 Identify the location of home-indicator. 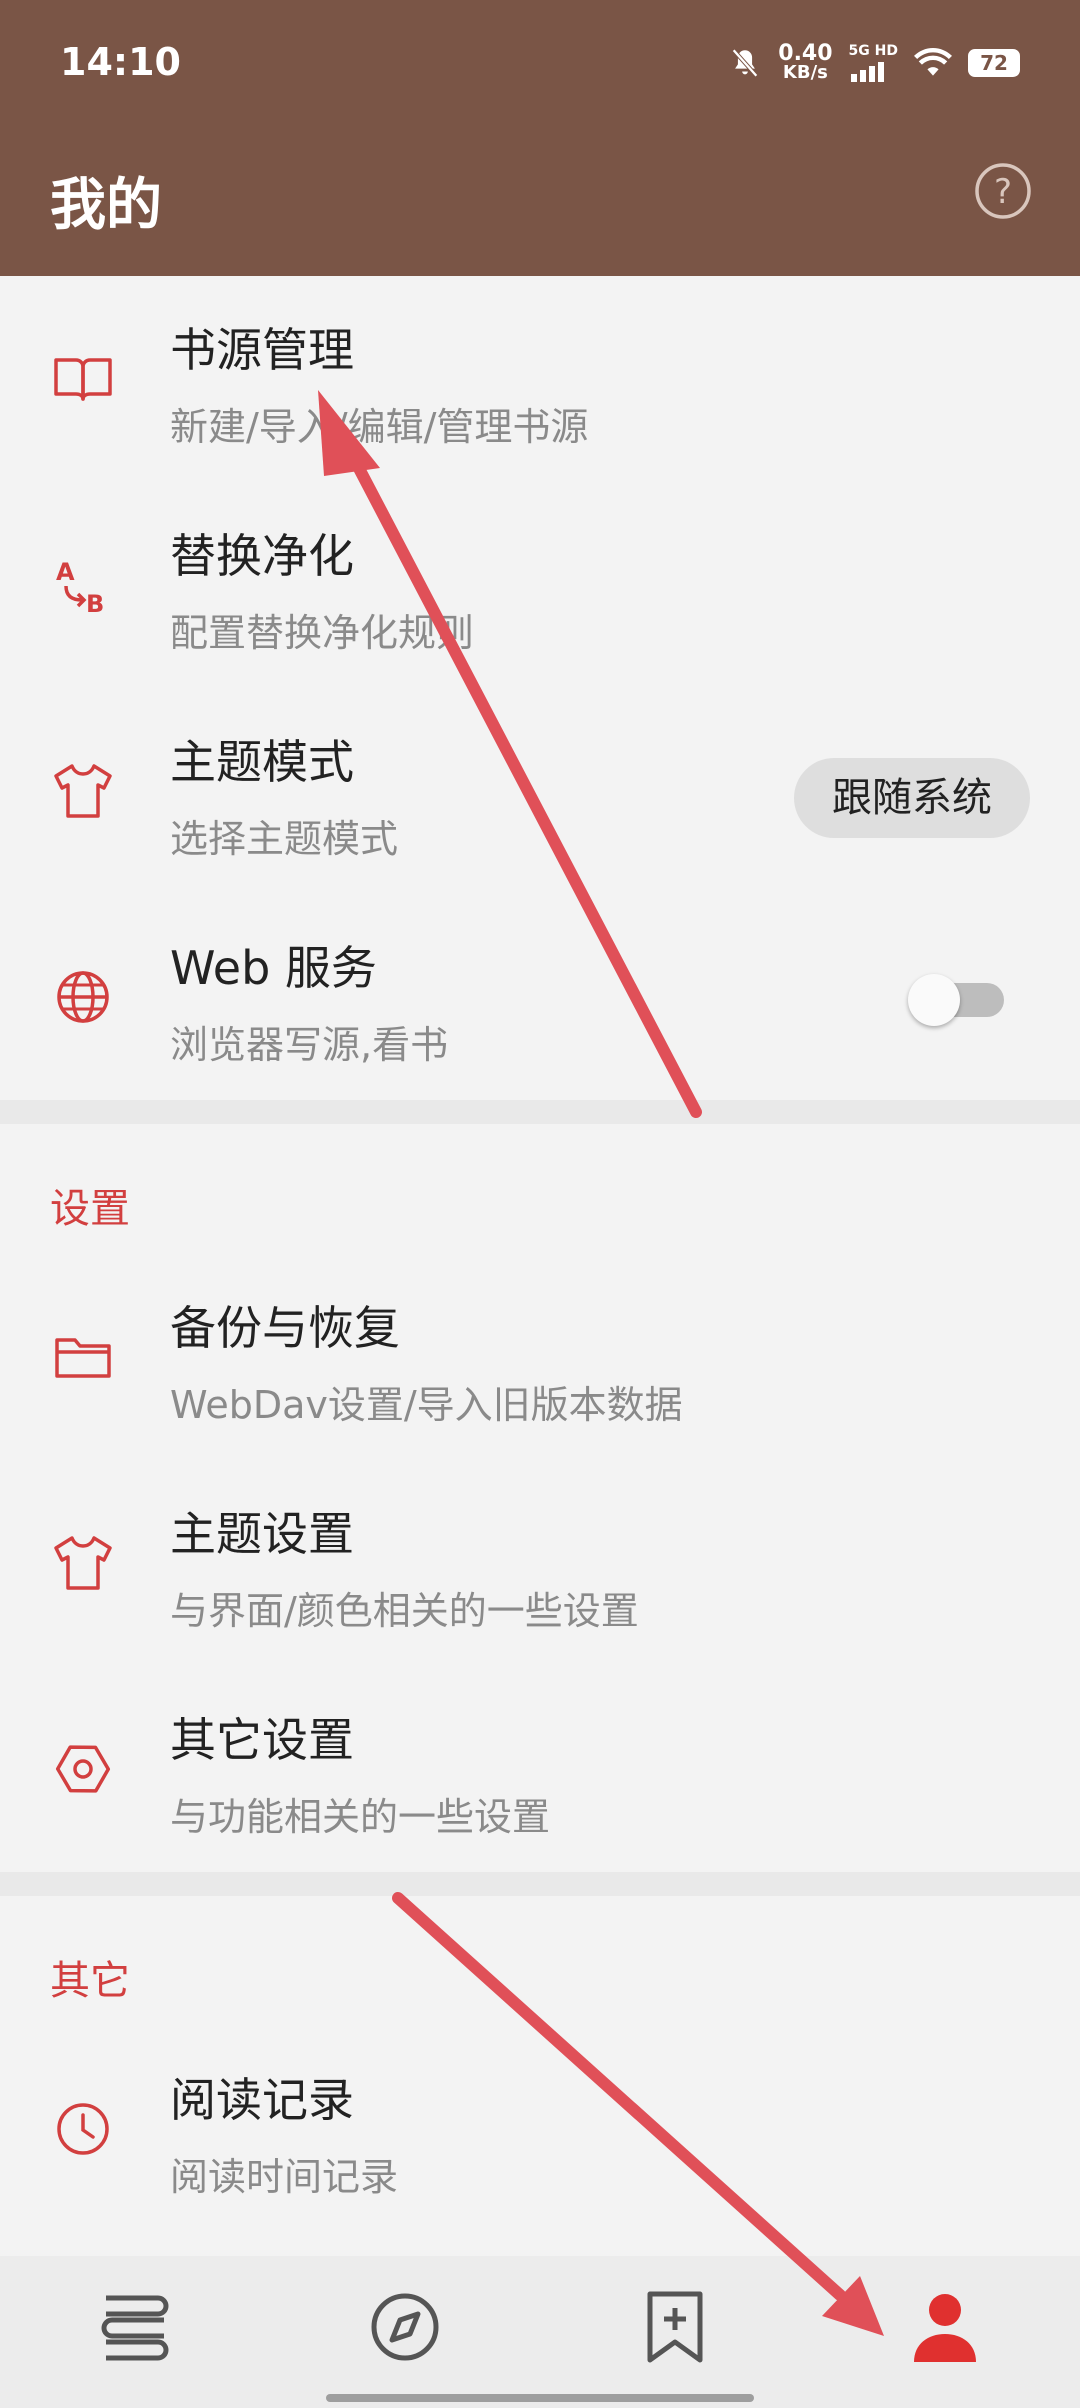
(540, 2398).